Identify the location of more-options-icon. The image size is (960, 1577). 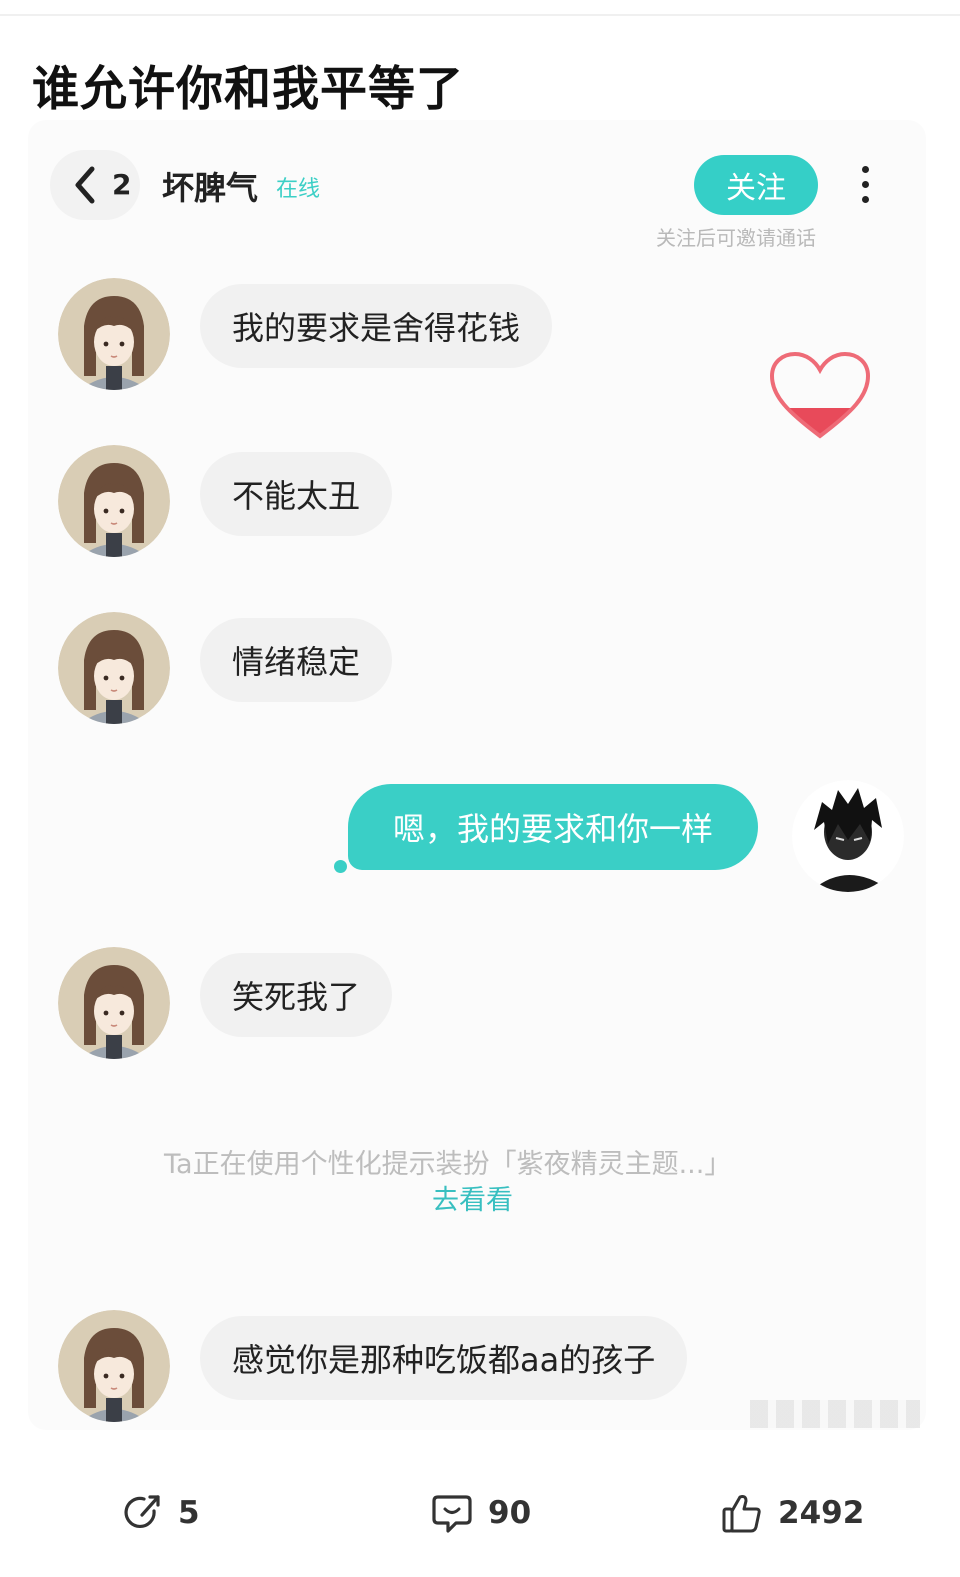
(865, 185).